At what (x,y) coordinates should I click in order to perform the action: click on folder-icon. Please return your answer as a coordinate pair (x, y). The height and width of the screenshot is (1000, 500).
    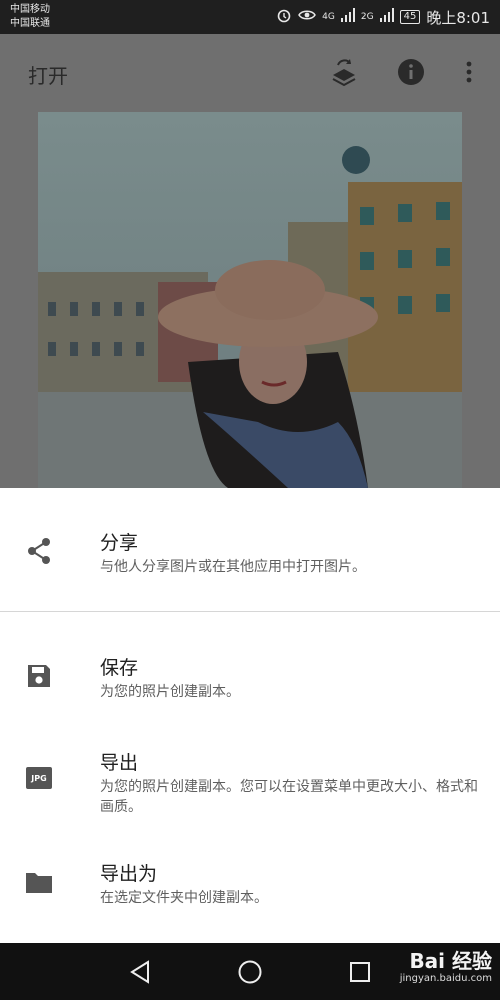
    Looking at the image, I should click on (39, 882).